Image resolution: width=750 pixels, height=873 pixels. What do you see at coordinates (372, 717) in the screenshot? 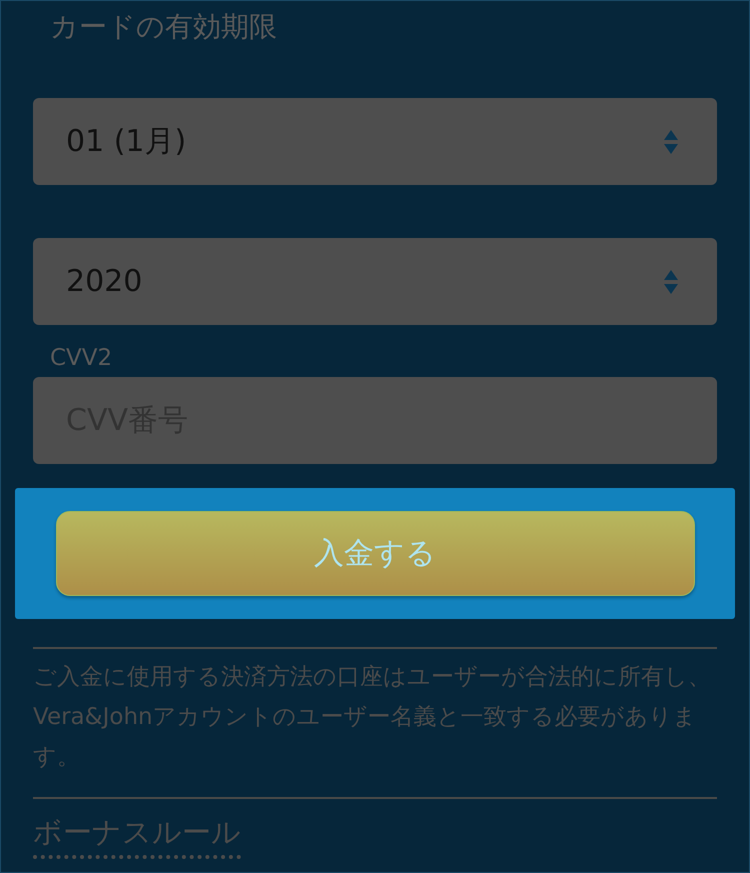
I see `notice-text: ご入金に使用する決済方法の口座はユーザーが合法的に所有し、Vera&Johnアカウントのユーザー名義と一致する必要があります。` at bounding box center [372, 717].